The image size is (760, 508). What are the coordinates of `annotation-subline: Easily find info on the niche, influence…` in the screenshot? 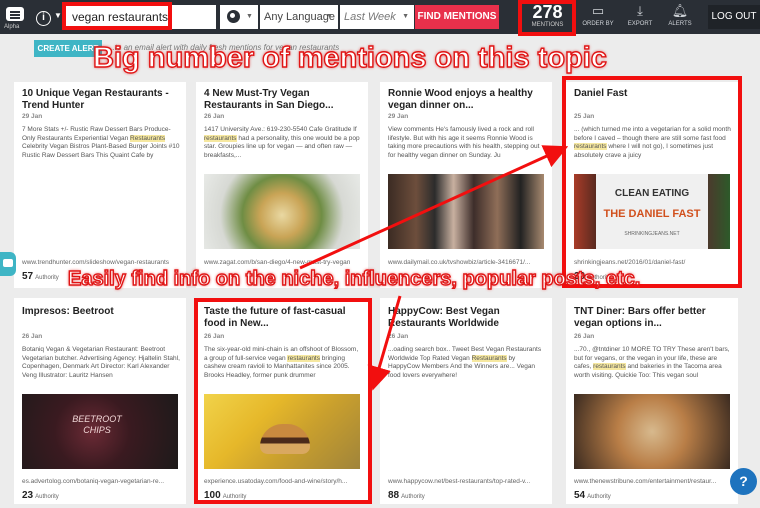 It's located at (354, 278).